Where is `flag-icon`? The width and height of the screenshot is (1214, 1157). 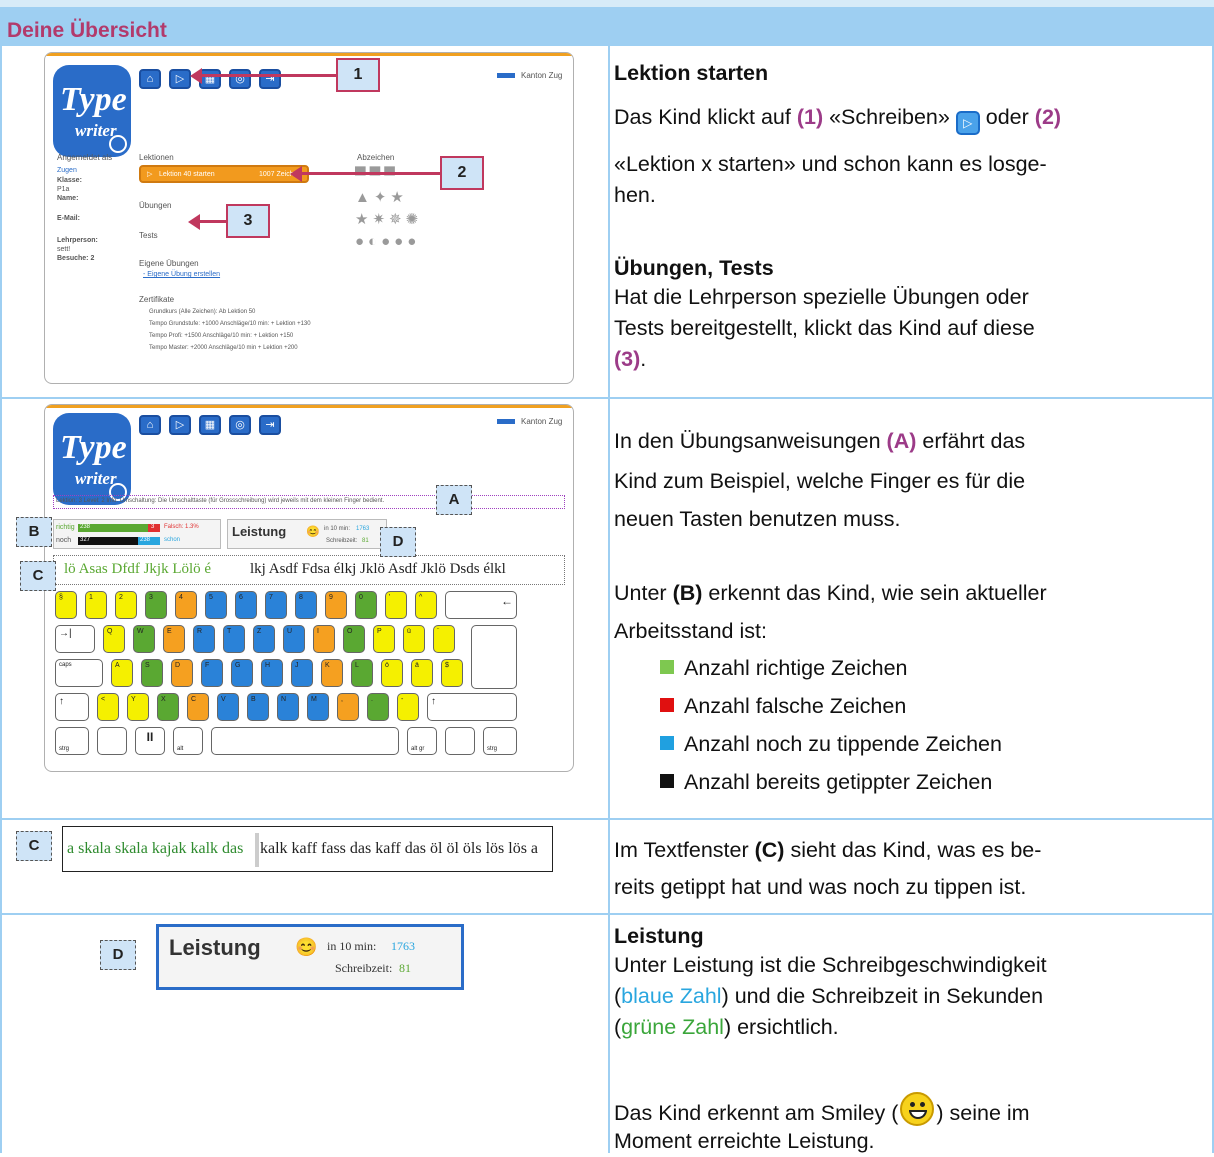 flag-icon is located at coordinates (506, 421).